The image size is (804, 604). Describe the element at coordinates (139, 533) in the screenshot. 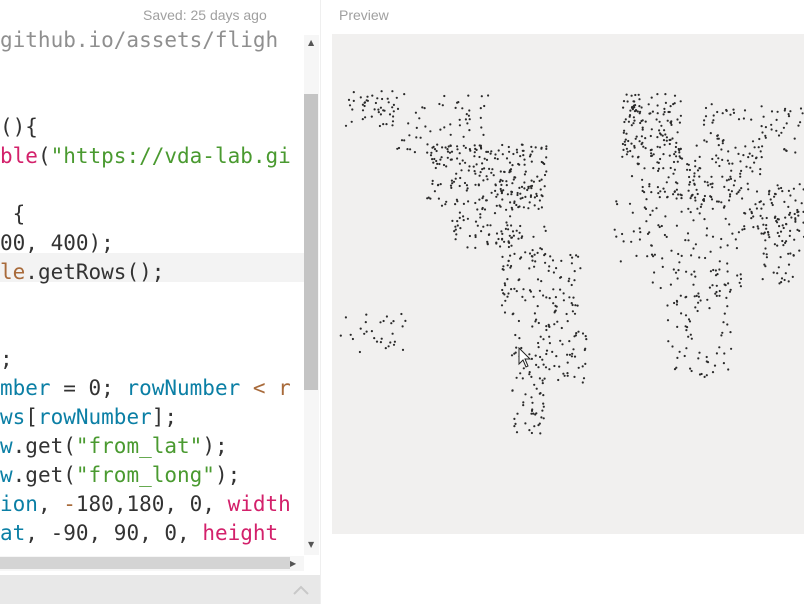

I see `code-line: at, -90, 90, 0, height` at that location.